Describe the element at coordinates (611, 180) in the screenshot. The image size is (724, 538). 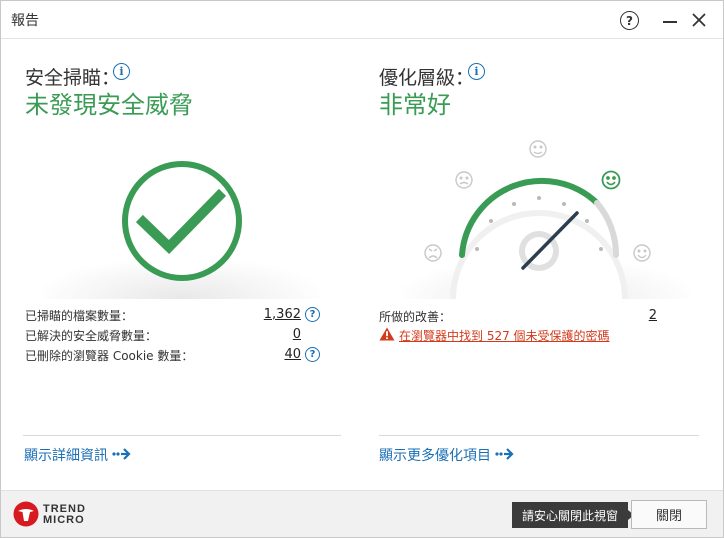
I see `face-good-icon` at that location.